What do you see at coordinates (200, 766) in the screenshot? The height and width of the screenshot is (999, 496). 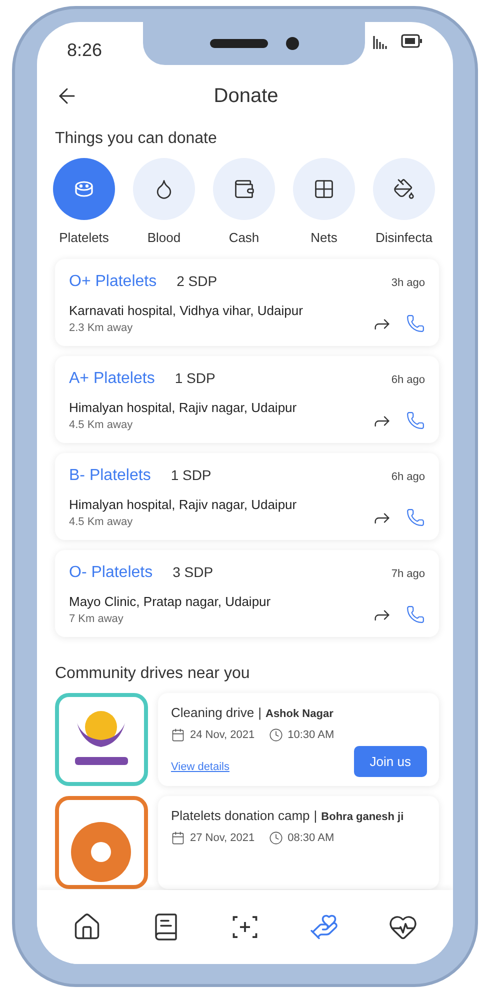 I see `view-details-link: View details` at bounding box center [200, 766].